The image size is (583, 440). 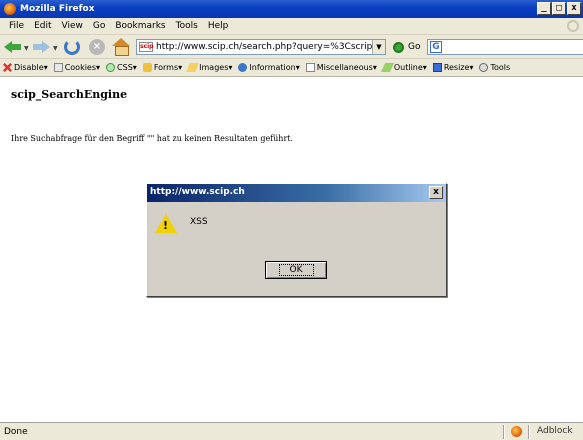 I want to click on dialog-close-button: x, so click(x=436, y=192).